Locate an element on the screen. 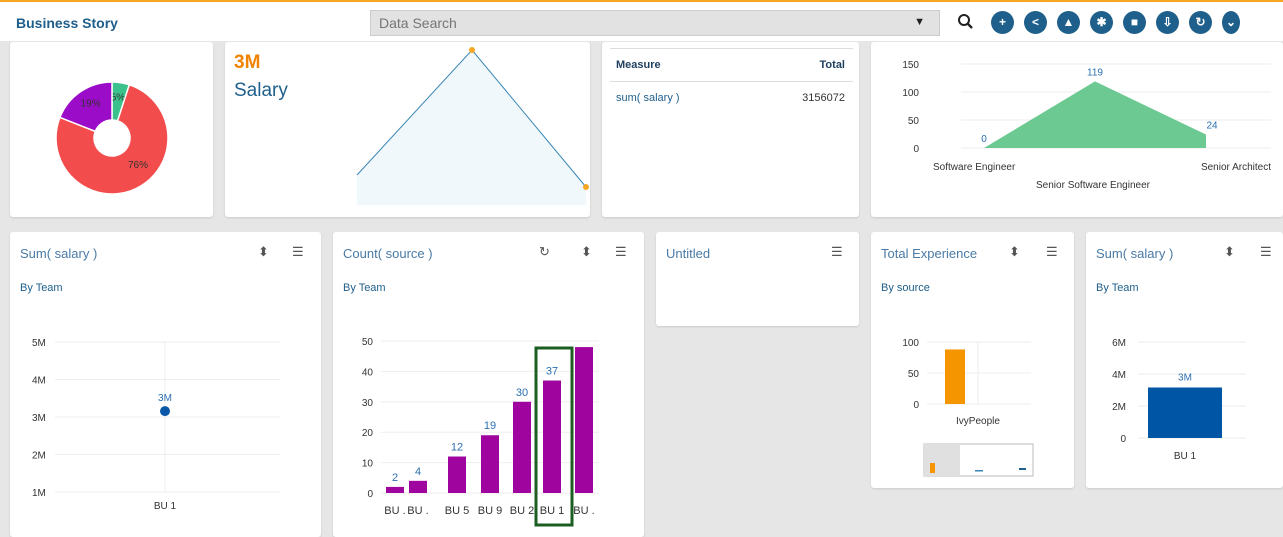 The height and width of the screenshot is (537, 1283). add-icon: + is located at coordinates (1002, 22).